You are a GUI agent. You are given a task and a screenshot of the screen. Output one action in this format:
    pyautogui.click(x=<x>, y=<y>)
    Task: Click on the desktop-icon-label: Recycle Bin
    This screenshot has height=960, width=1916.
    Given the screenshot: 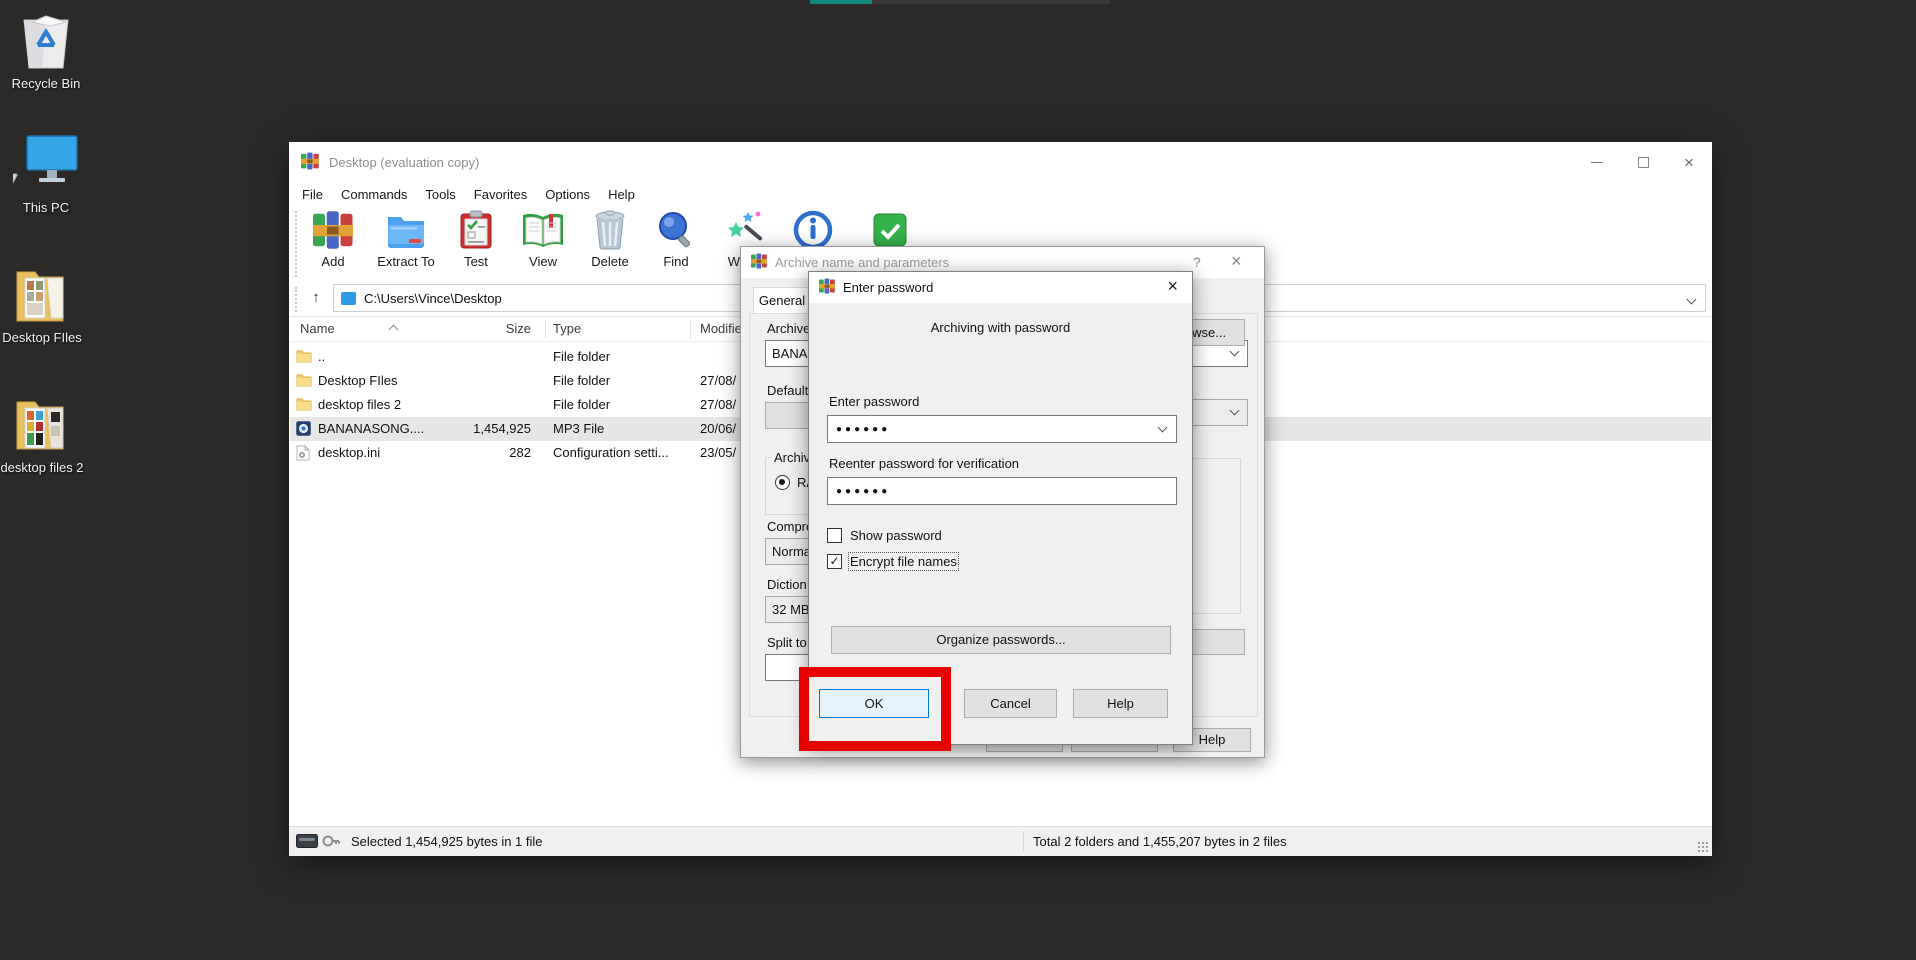 What is the action you would take?
    pyautogui.click(x=46, y=83)
    